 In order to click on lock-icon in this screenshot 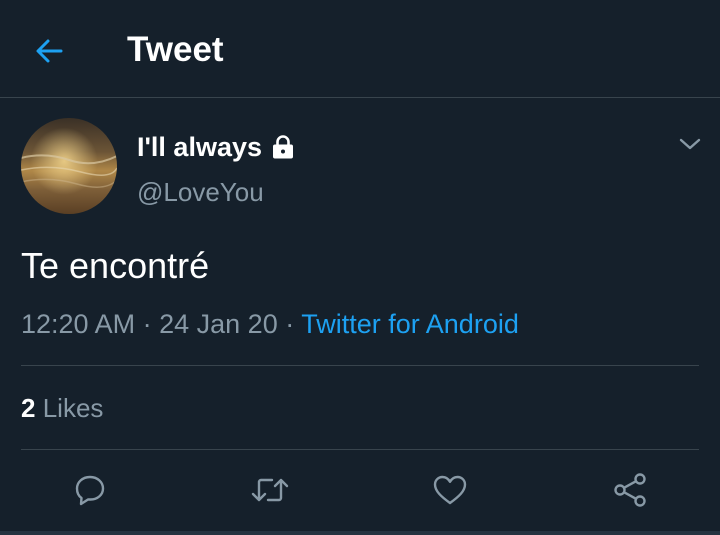, I will do `click(283, 147)`.